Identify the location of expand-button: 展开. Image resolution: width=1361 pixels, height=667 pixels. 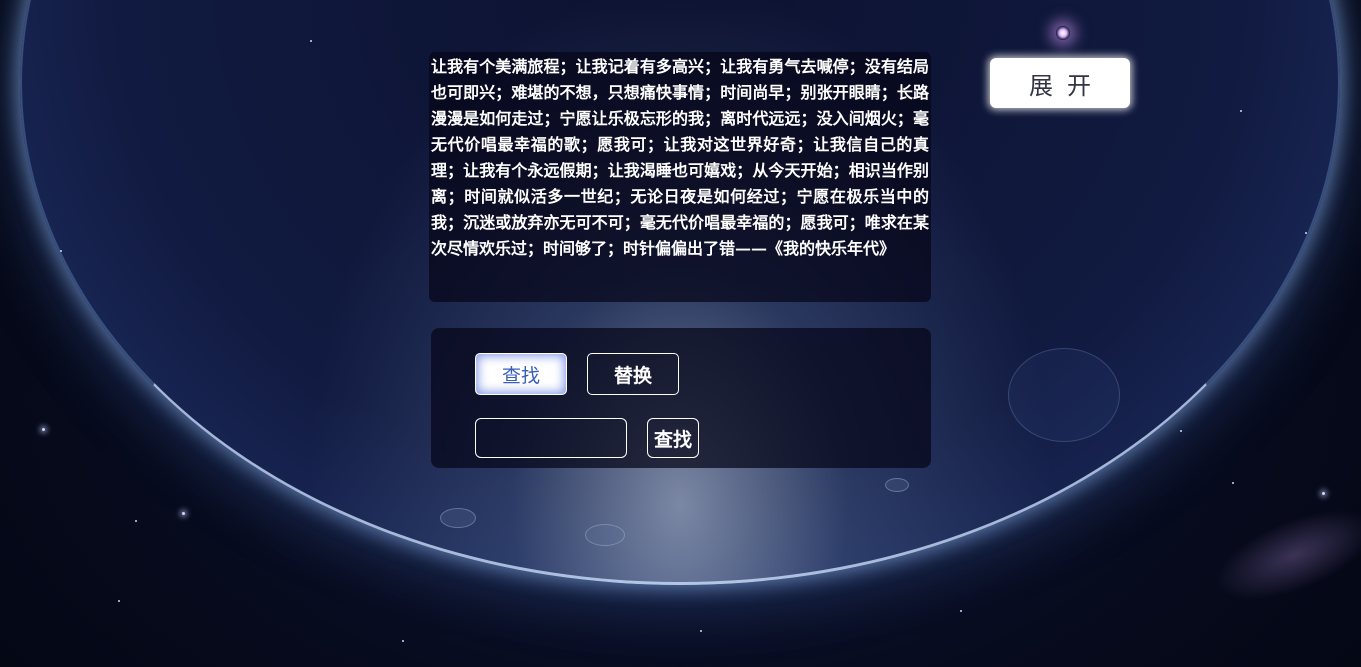
(1060, 83).